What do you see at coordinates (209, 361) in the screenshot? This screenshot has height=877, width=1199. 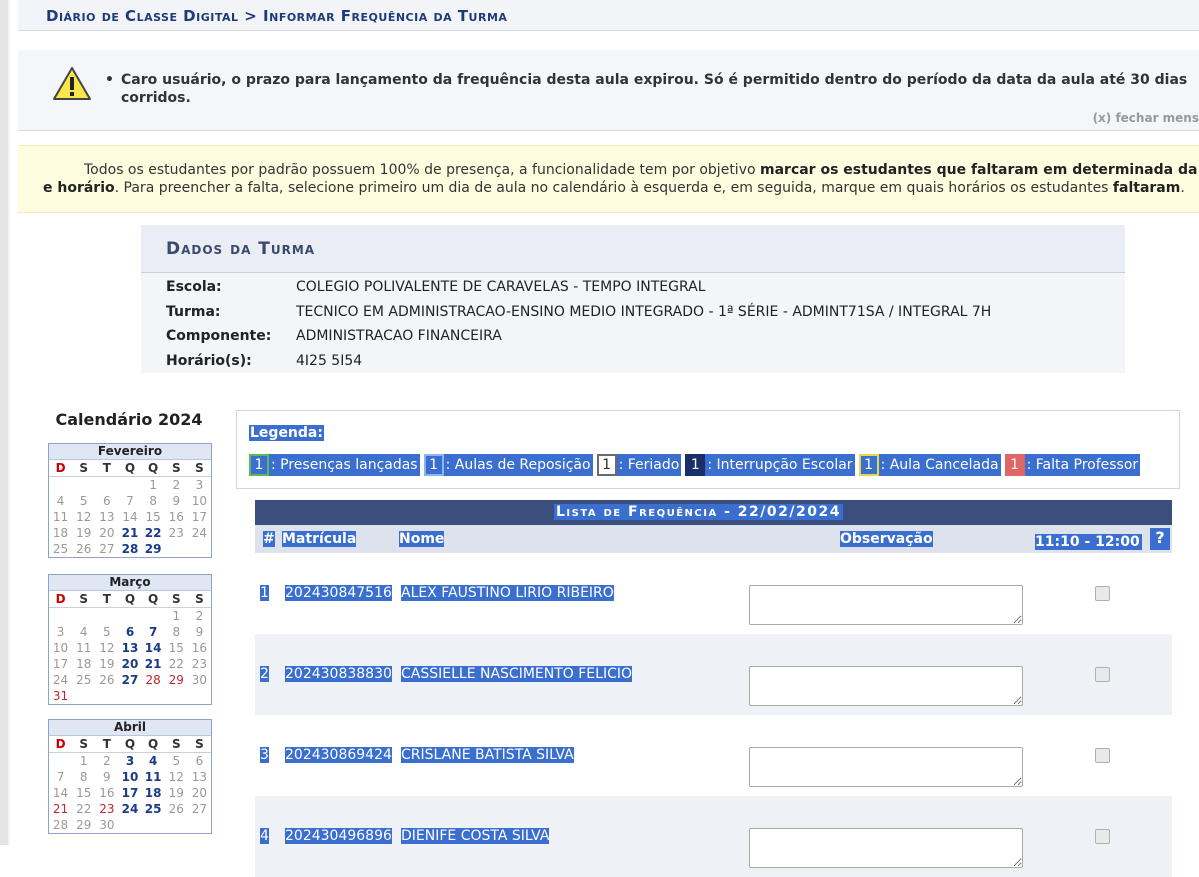 I see `field-label: Horário(s):` at bounding box center [209, 361].